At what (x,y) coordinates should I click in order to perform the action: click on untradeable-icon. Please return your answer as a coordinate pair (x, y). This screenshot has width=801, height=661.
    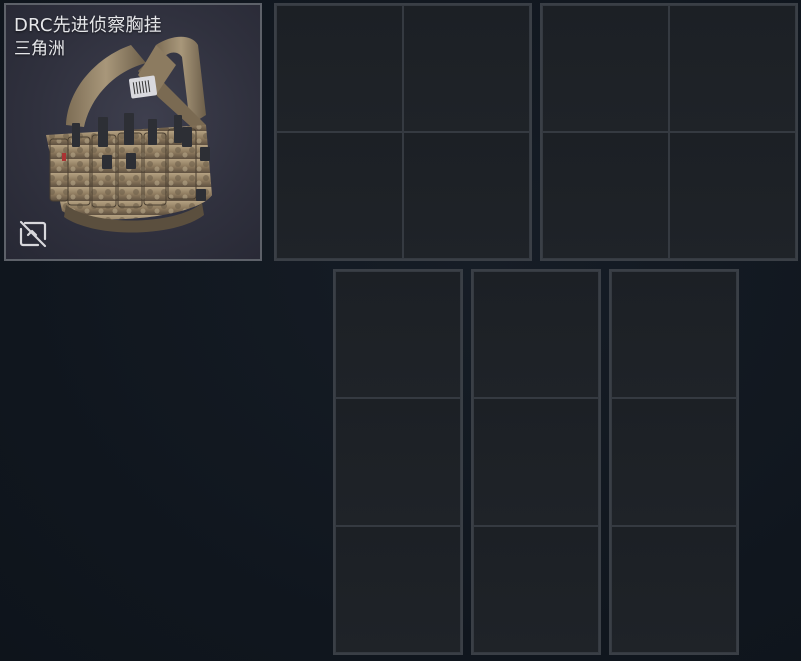
    Looking at the image, I should click on (33, 234).